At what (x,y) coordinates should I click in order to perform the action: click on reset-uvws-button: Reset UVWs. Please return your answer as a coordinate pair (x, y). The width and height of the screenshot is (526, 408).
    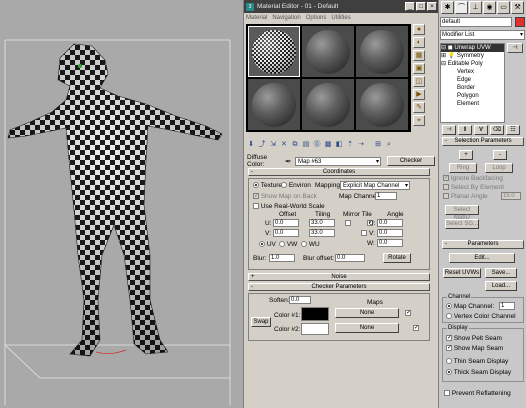
    Looking at the image, I should click on (462, 273).